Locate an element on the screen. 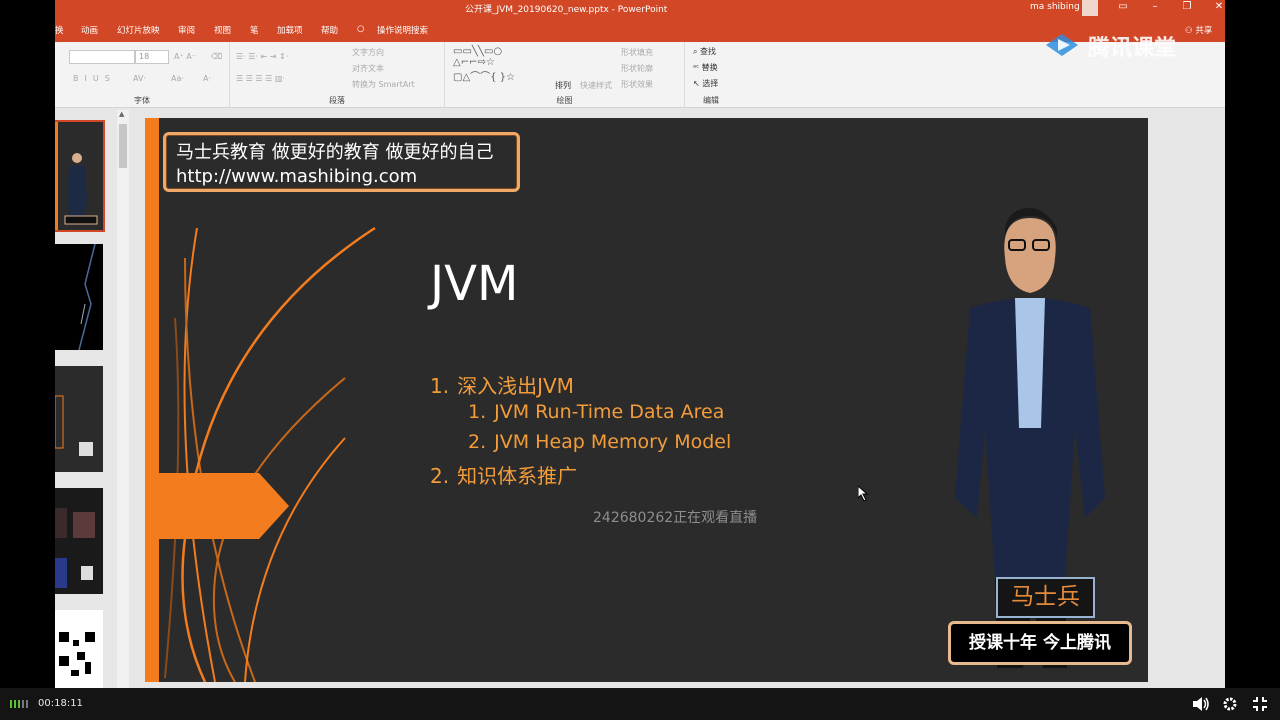 This screenshot has height=720, width=1280. font-name-select is located at coordinates (102, 57).